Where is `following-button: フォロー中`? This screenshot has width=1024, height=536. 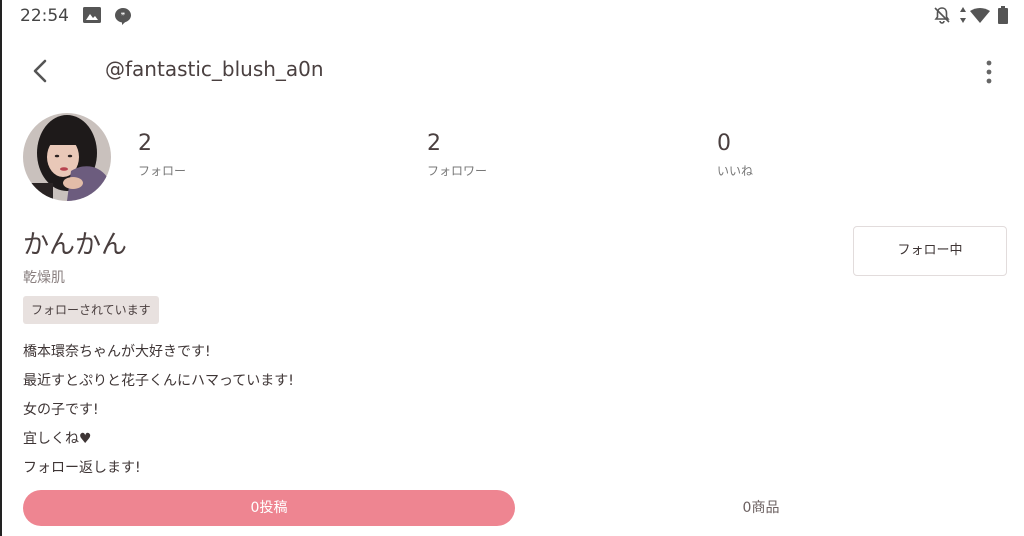
following-button: フォロー中 is located at coordinates (930, 251).